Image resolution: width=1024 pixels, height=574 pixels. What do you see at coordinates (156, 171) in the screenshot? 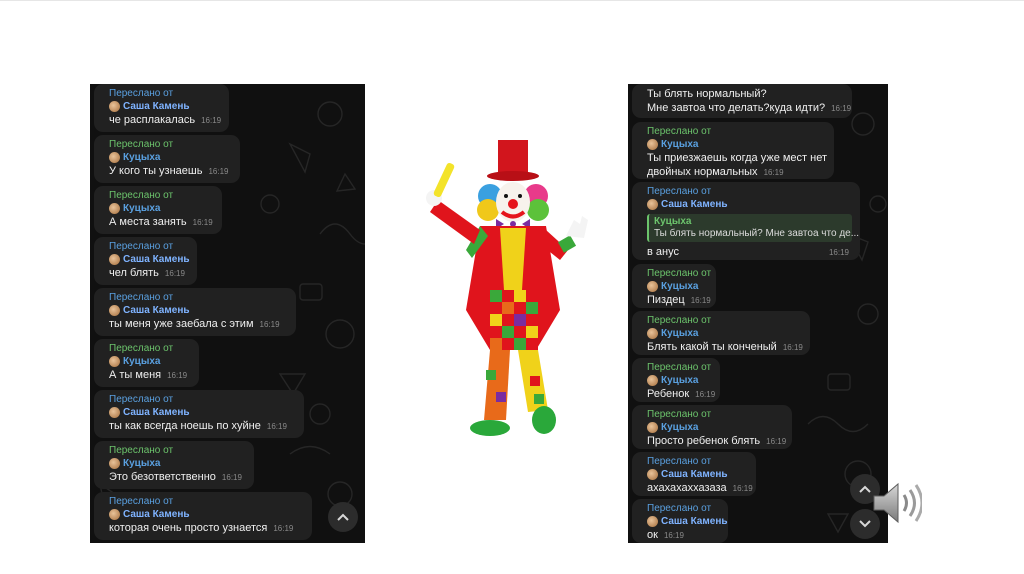
I see `message-text: У кого ты узнаешь` at bounding box center [156, 171].